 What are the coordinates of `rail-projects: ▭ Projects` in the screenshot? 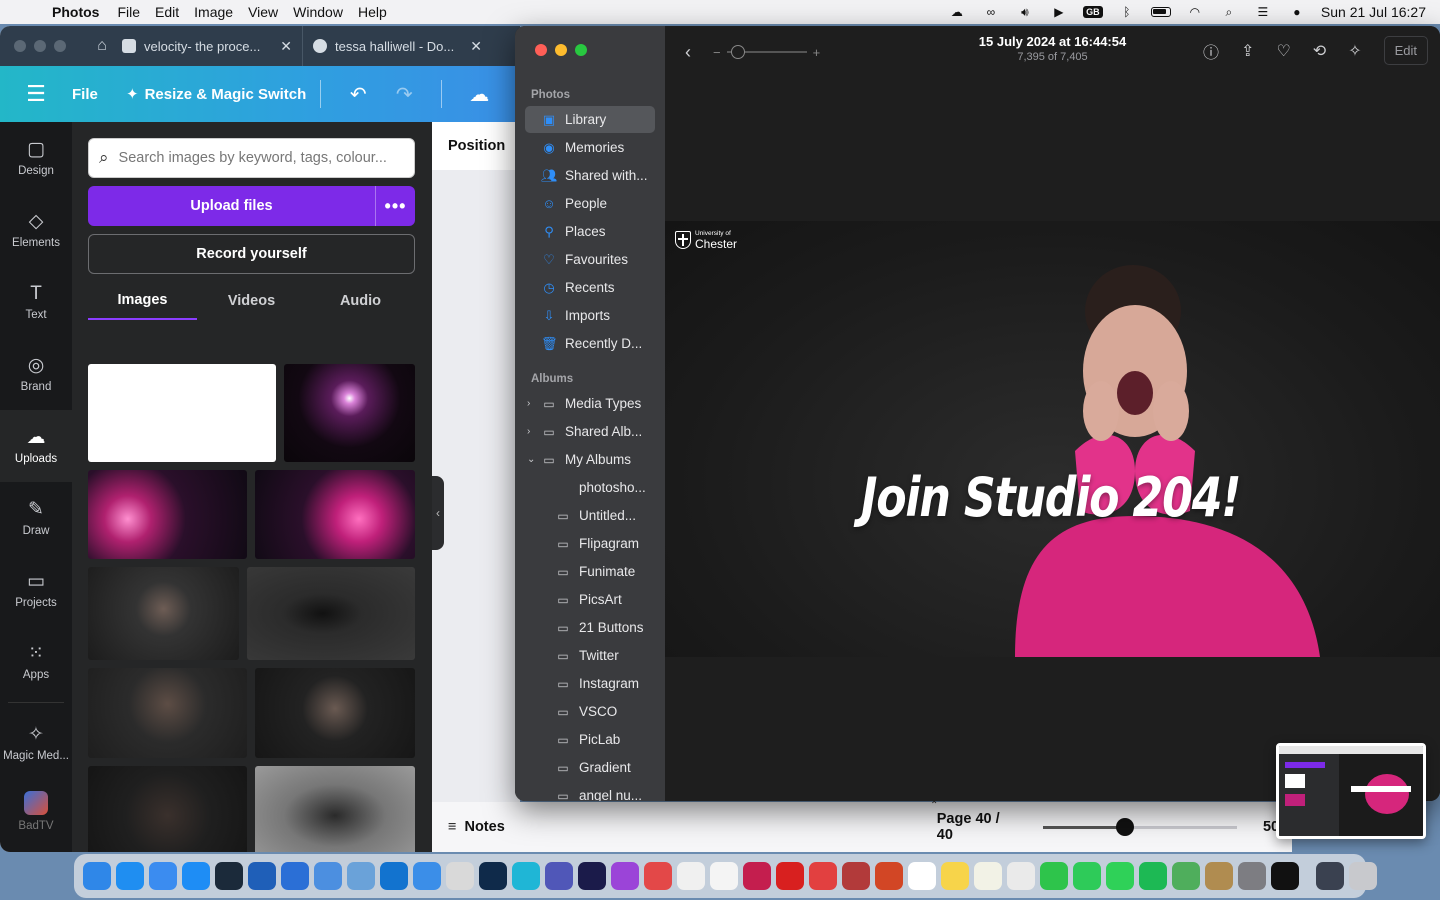 It's located at (36, 590).